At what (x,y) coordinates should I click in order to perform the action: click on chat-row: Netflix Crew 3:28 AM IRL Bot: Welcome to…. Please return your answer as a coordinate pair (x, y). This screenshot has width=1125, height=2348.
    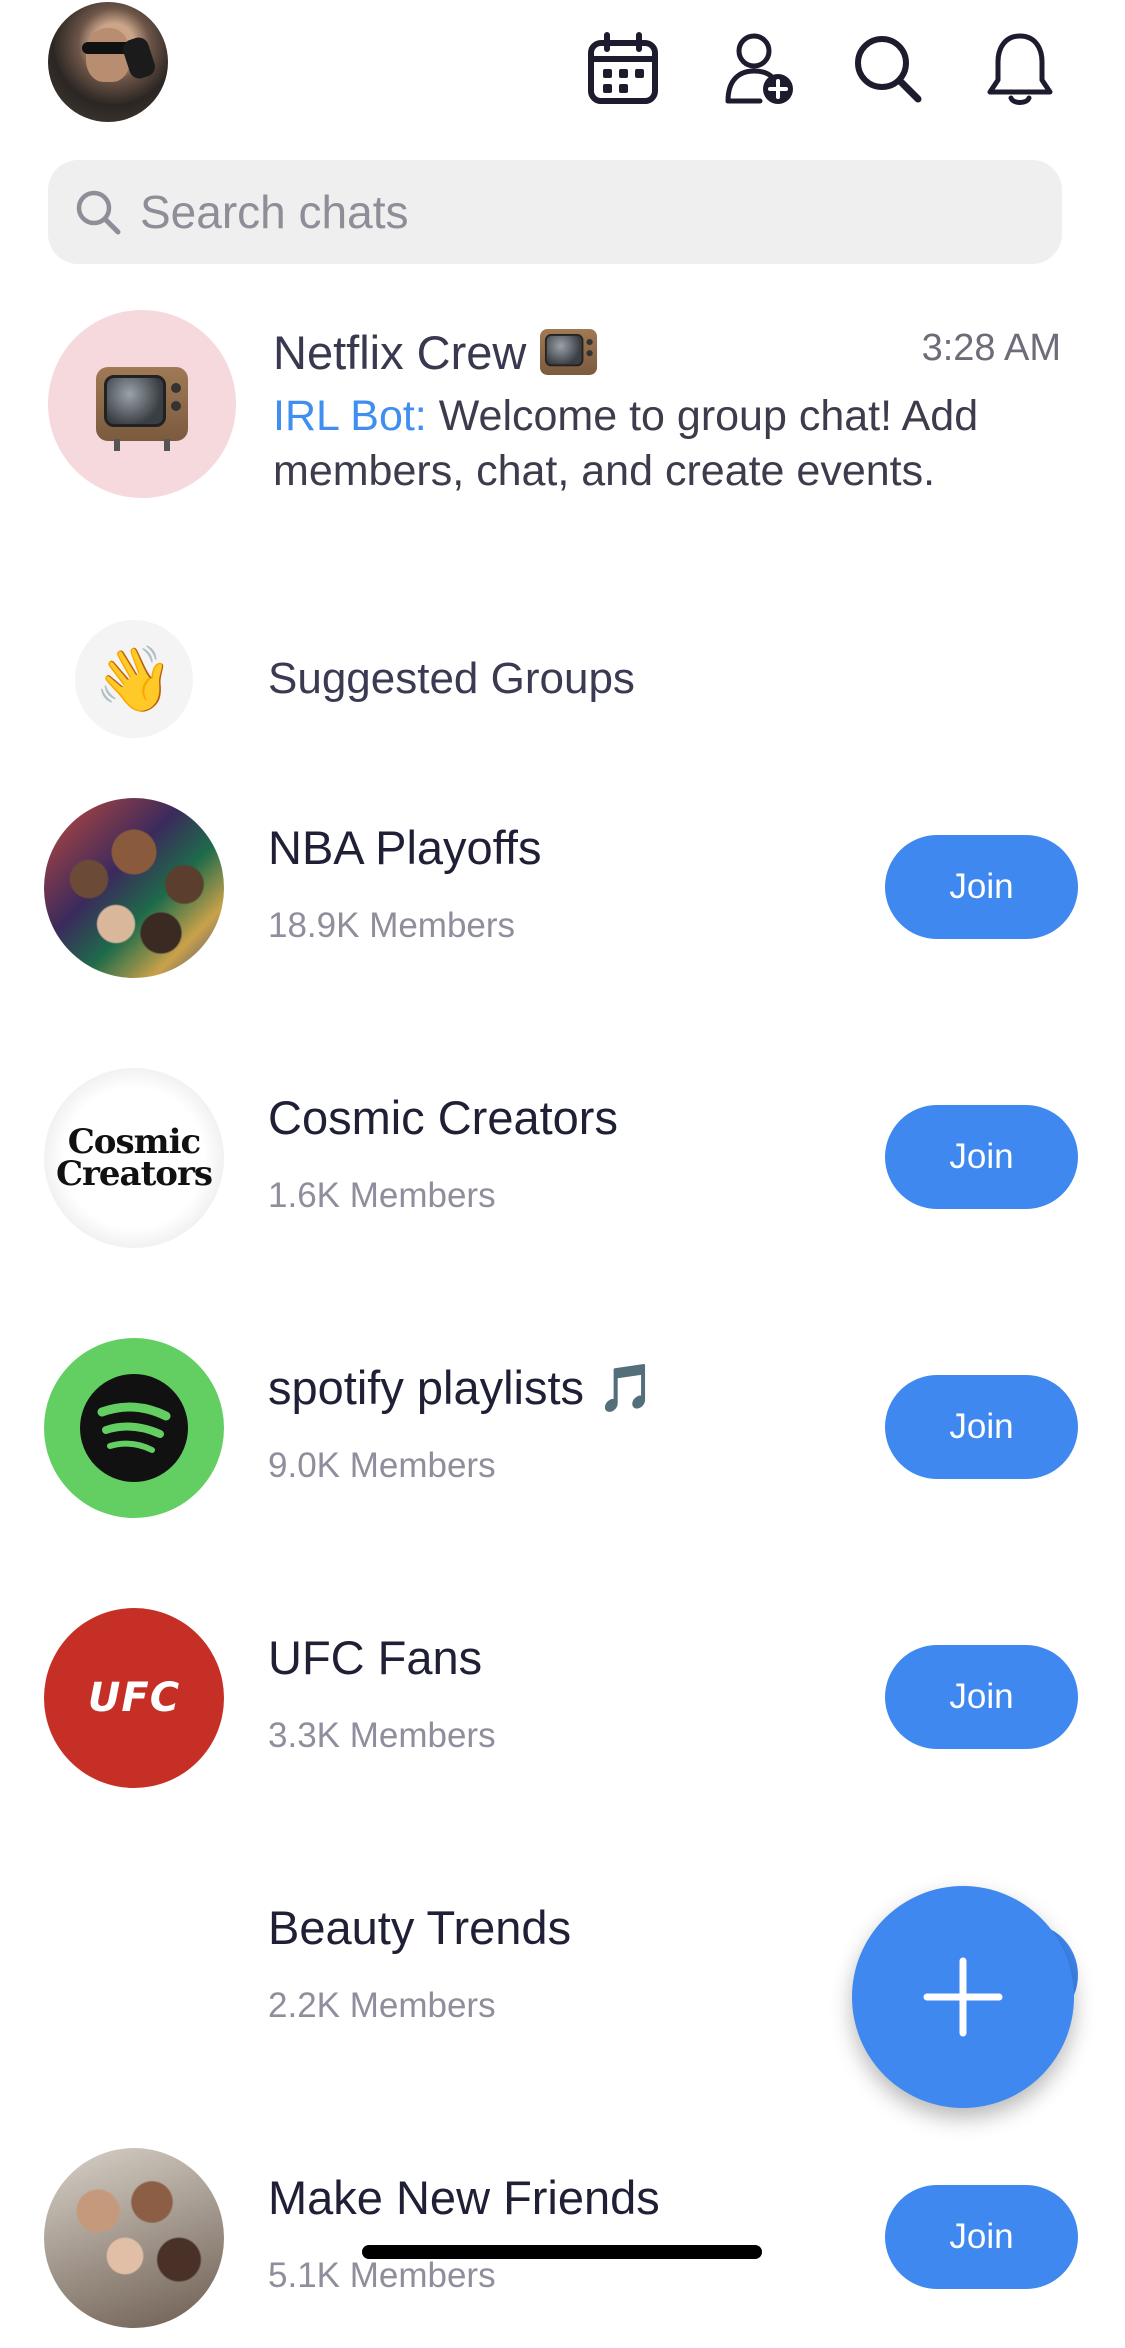
    Looking at the image, I should click on (562, 405).